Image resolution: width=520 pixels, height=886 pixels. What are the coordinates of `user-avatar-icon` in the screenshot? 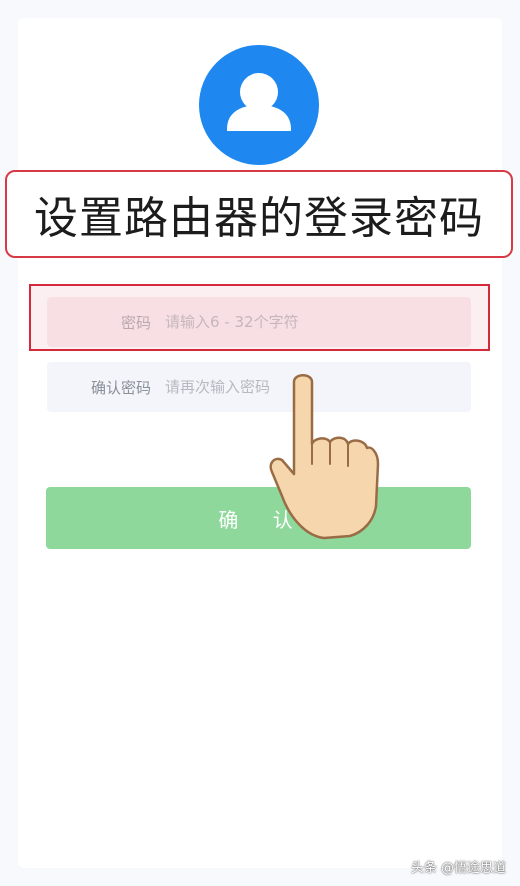 It's located at (259, 105).